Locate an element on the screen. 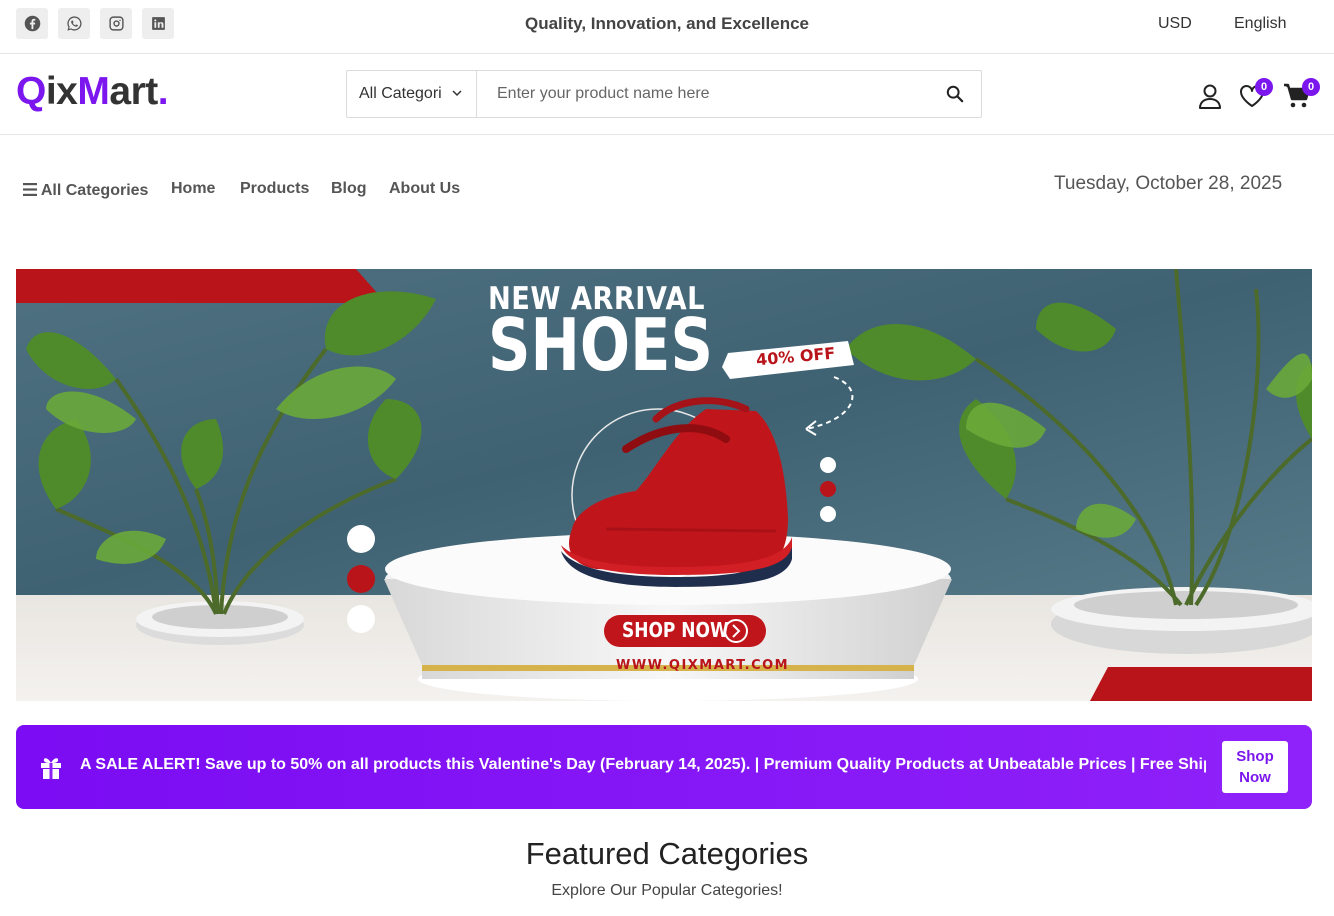  current-date: Tuesday, October 28, 2025 is located at coordinates (1168, 183).